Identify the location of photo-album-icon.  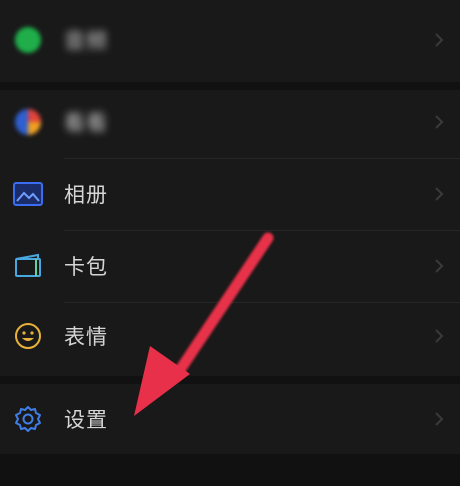
(28, 194).